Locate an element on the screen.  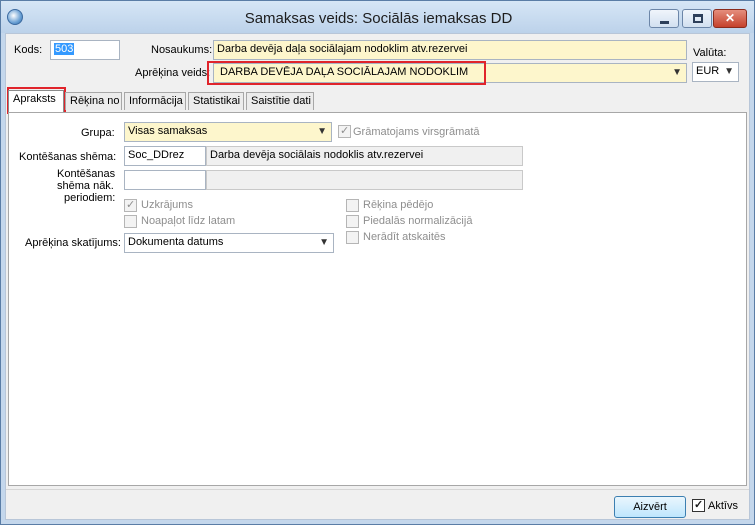
rekina-pedejo-checkbox is located at coordinates (352, 205).